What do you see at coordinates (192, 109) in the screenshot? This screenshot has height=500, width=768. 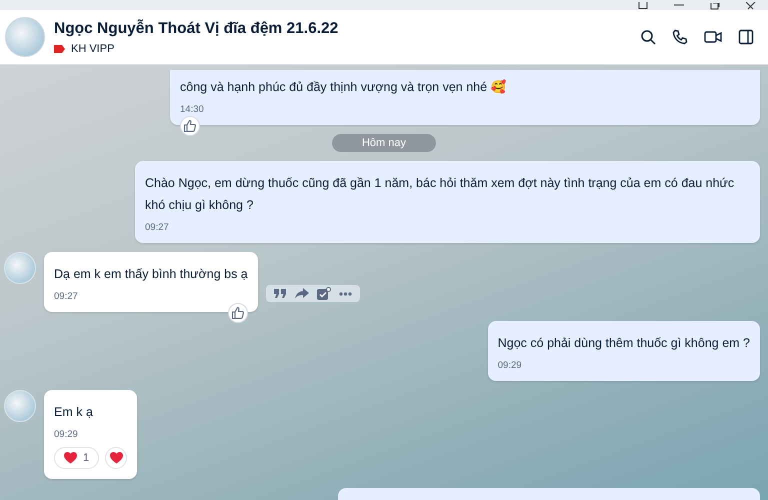 I see `message-time: 14:30` at bounding box center [192, 109].